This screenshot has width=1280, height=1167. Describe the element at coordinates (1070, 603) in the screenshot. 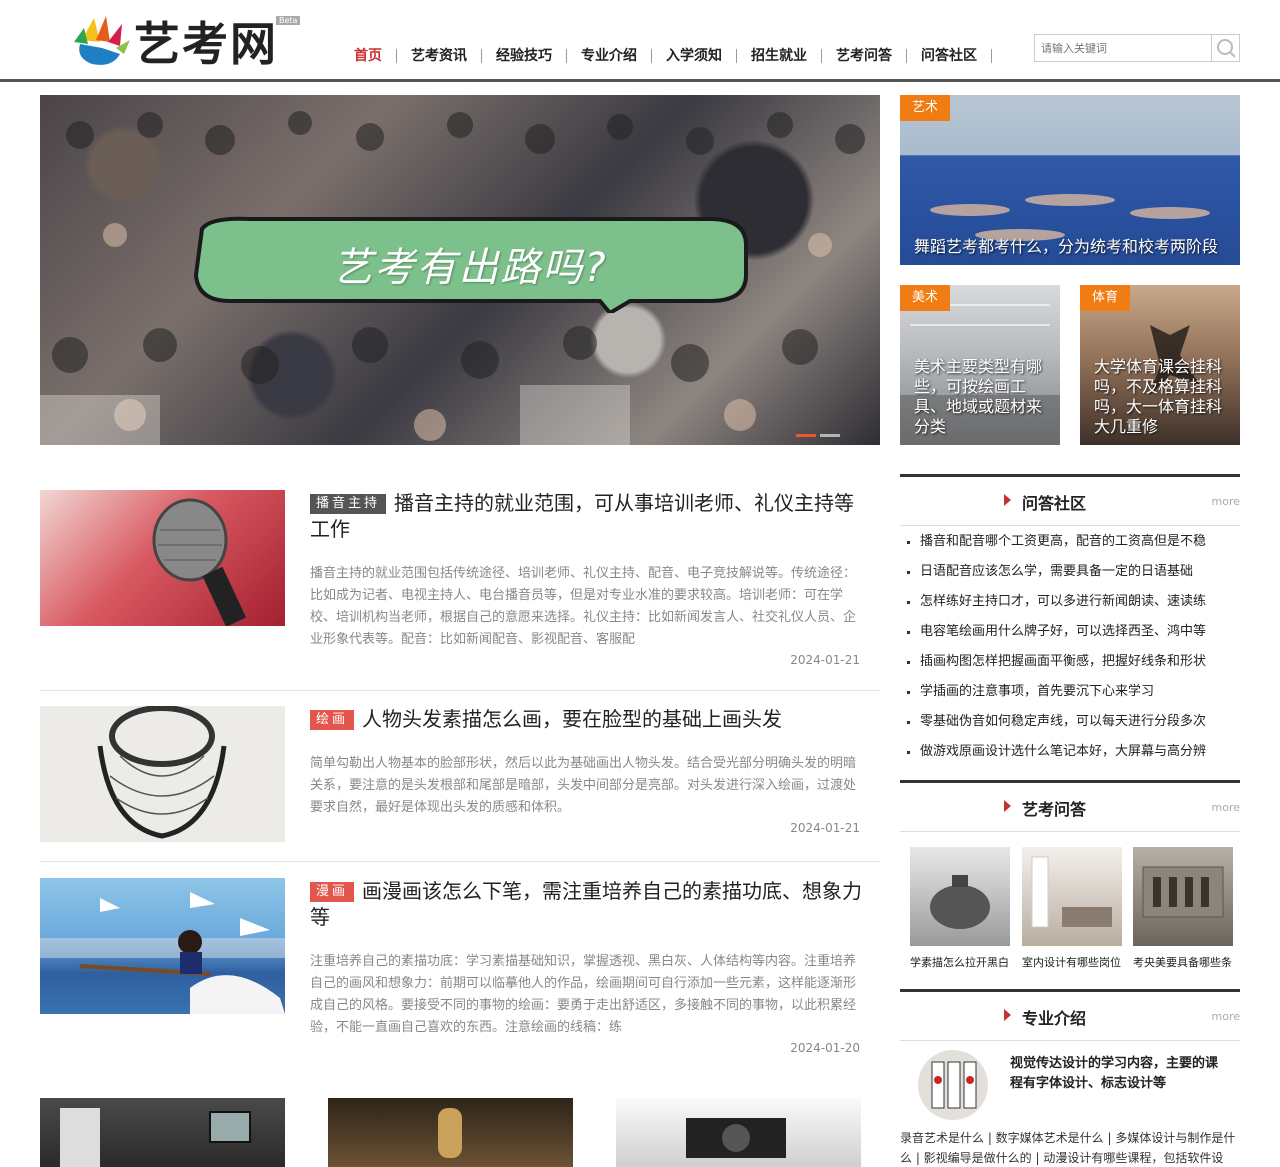

I see `qa-list-item: 怎样练好主持口才，可以多进行新闻朗读、速读练` at that location.